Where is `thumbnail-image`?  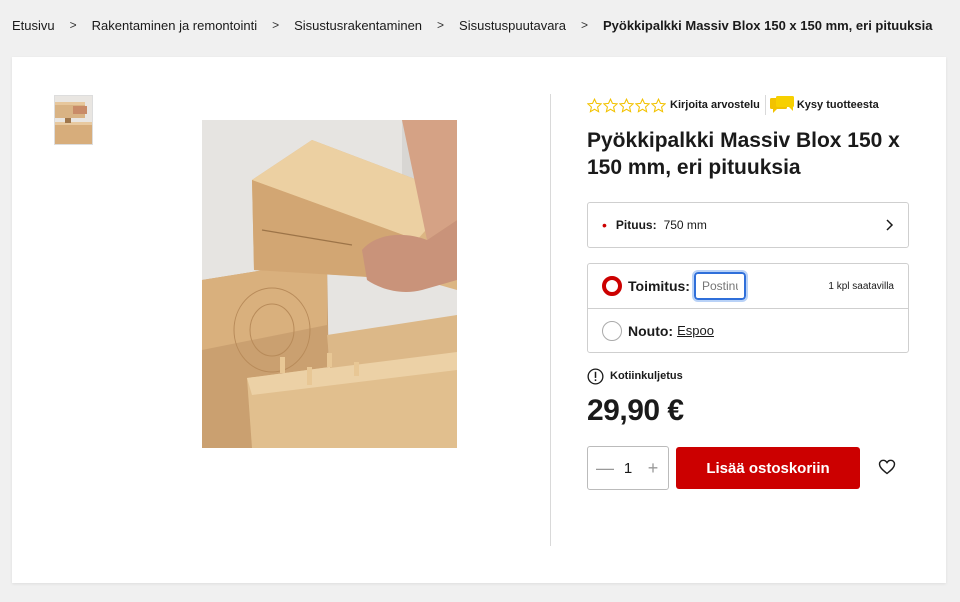 thumbnail-image is located at coordinates (73, 120).